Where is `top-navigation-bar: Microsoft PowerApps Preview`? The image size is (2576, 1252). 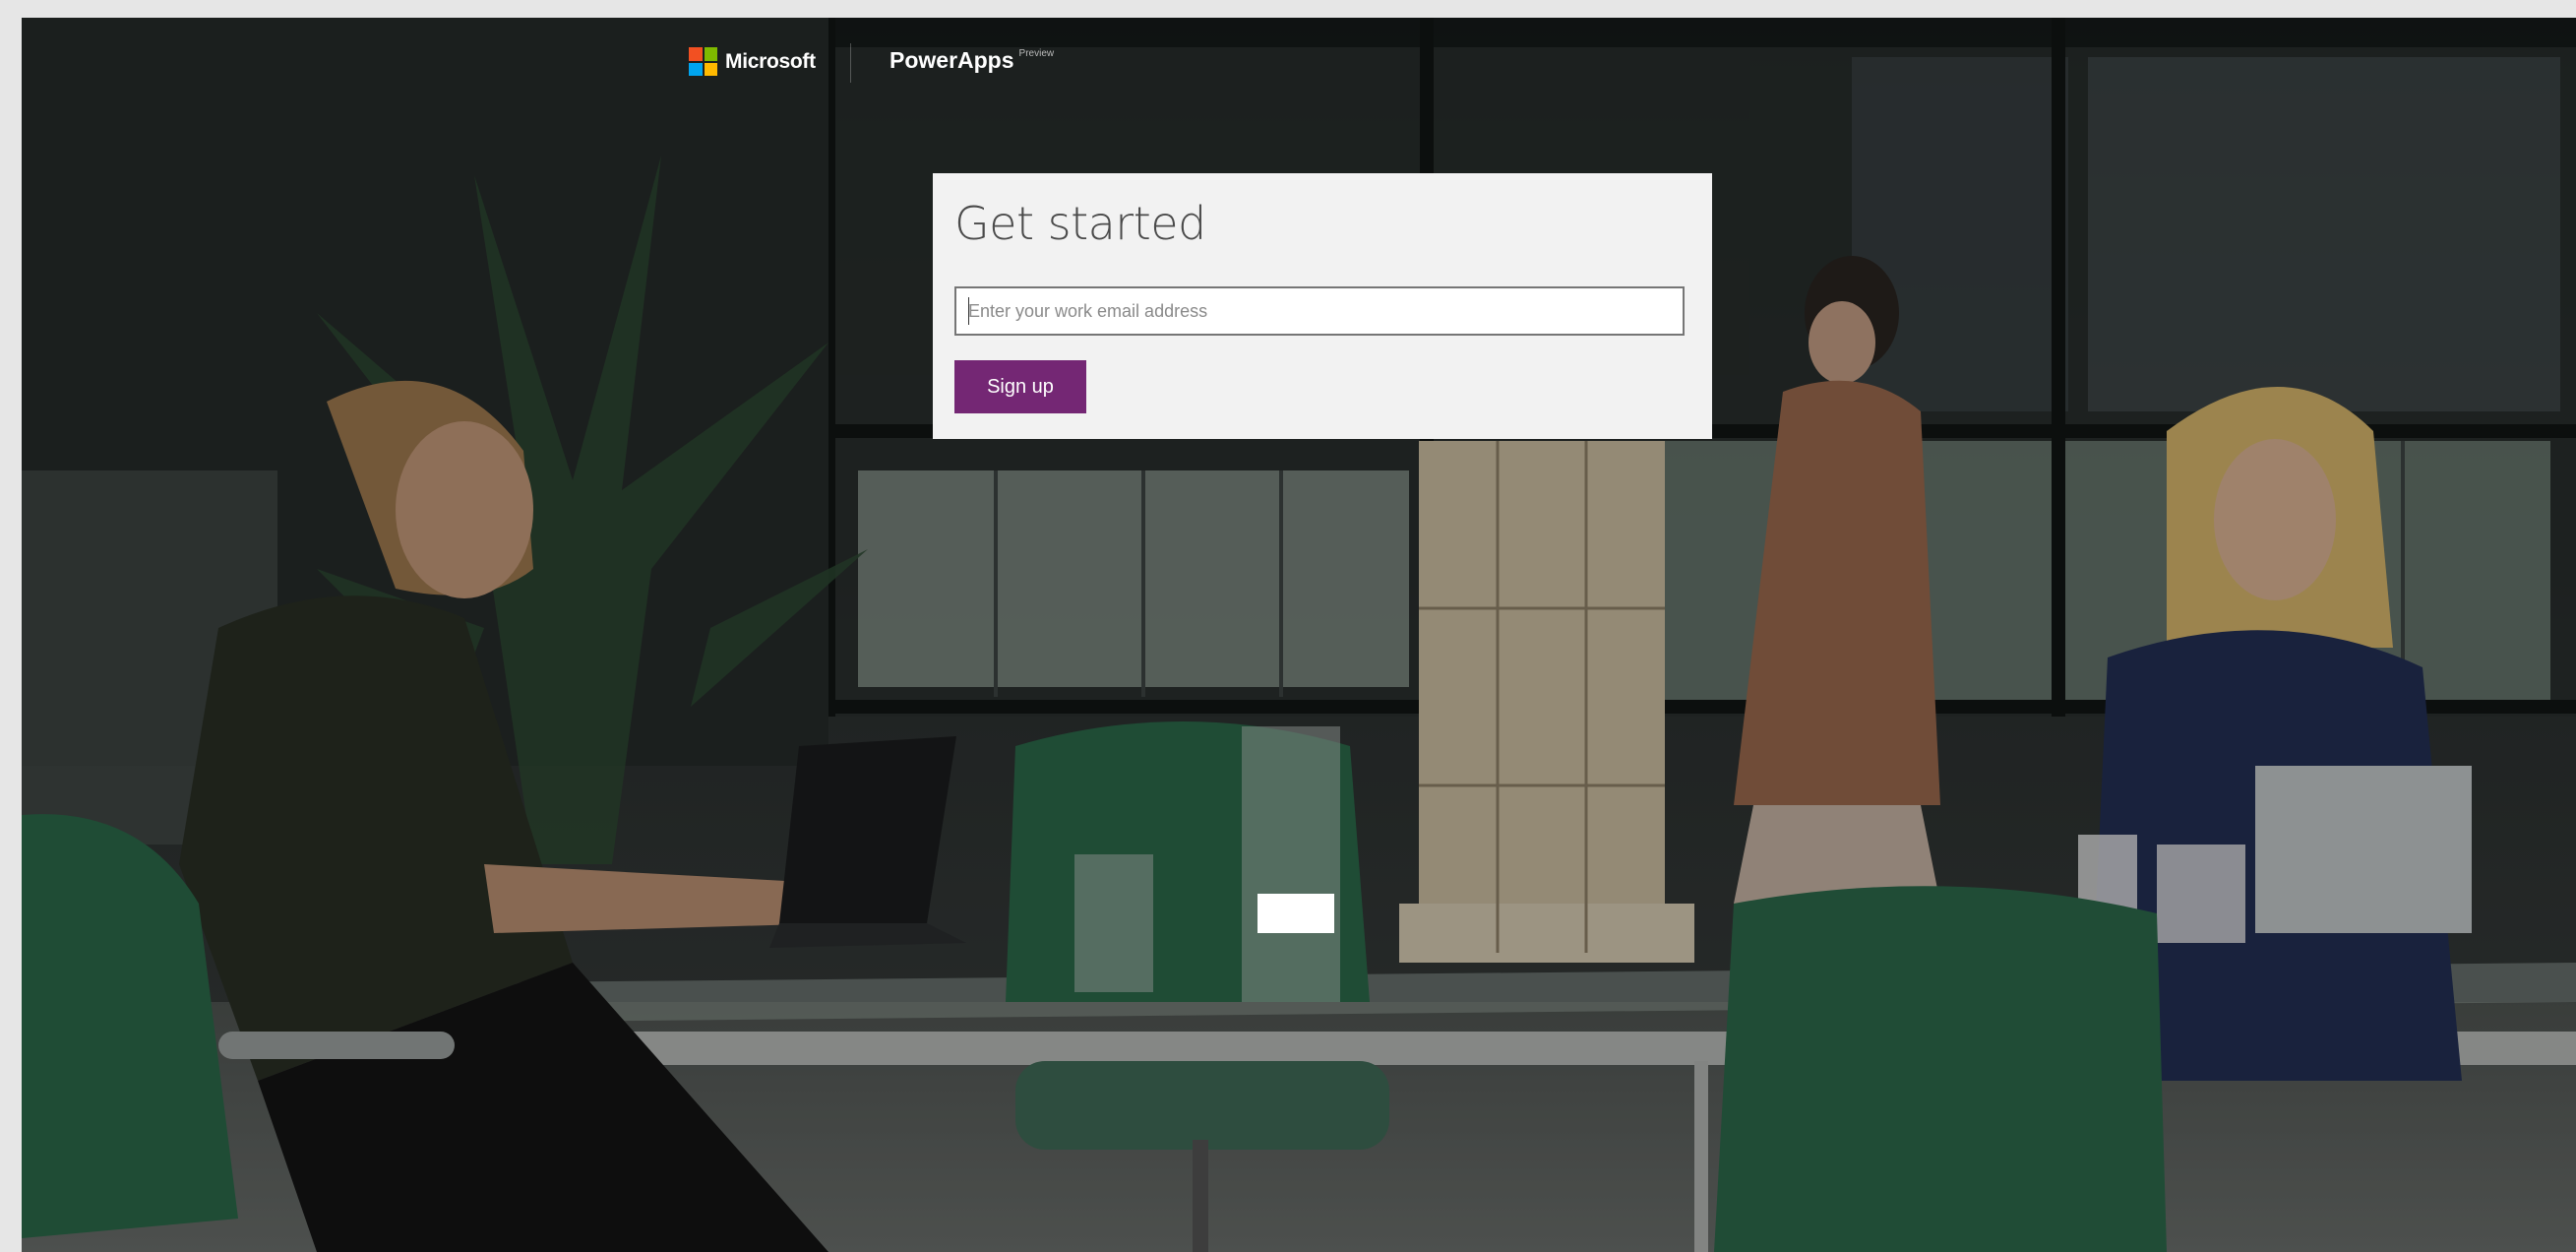
top-navigation-bar: Microsoft PowerApps Preview is located at coordinates (1299, 62).